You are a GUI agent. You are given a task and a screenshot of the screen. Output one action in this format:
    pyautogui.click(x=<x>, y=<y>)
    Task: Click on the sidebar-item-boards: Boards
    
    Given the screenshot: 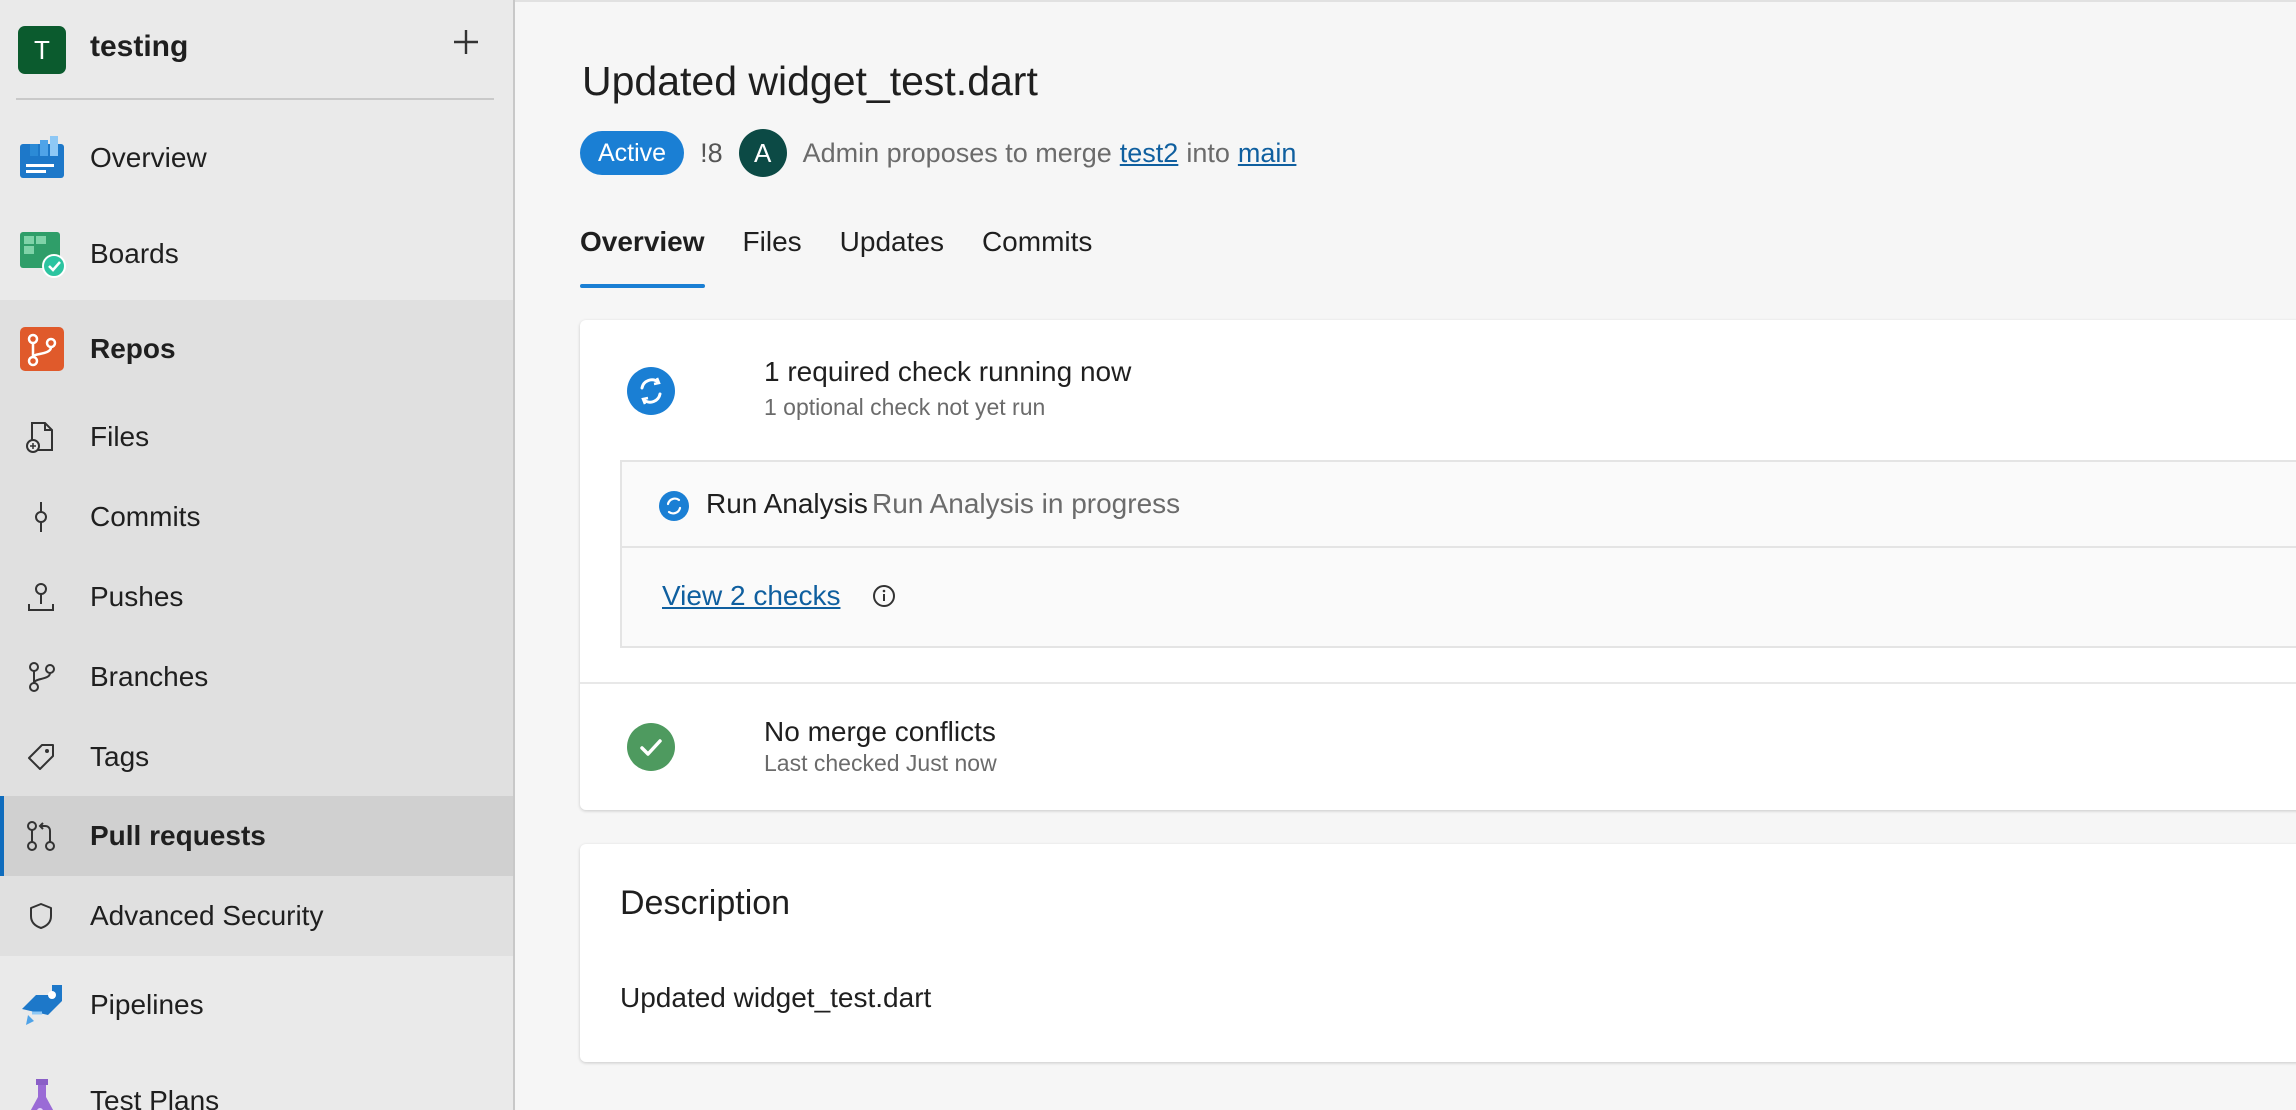 What is the action you would take?
    pyautogui.click(x=256, y=254)
    